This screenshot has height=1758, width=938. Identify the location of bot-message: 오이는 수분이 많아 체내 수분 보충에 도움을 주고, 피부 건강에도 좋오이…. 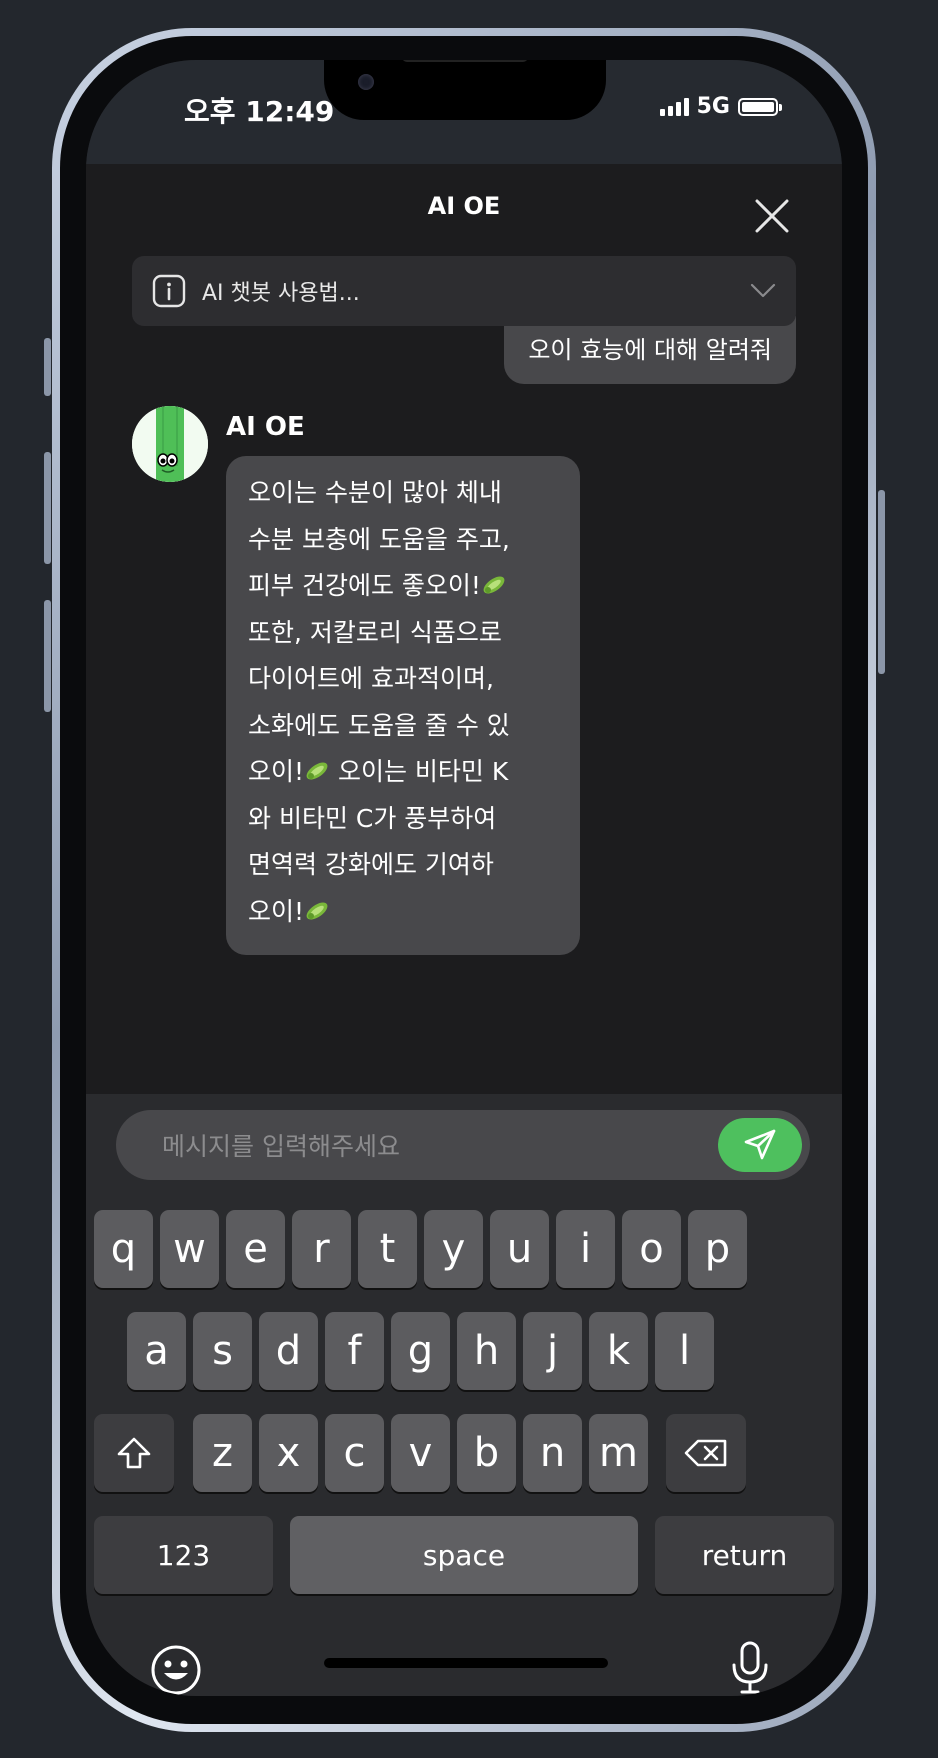
(403, 705).